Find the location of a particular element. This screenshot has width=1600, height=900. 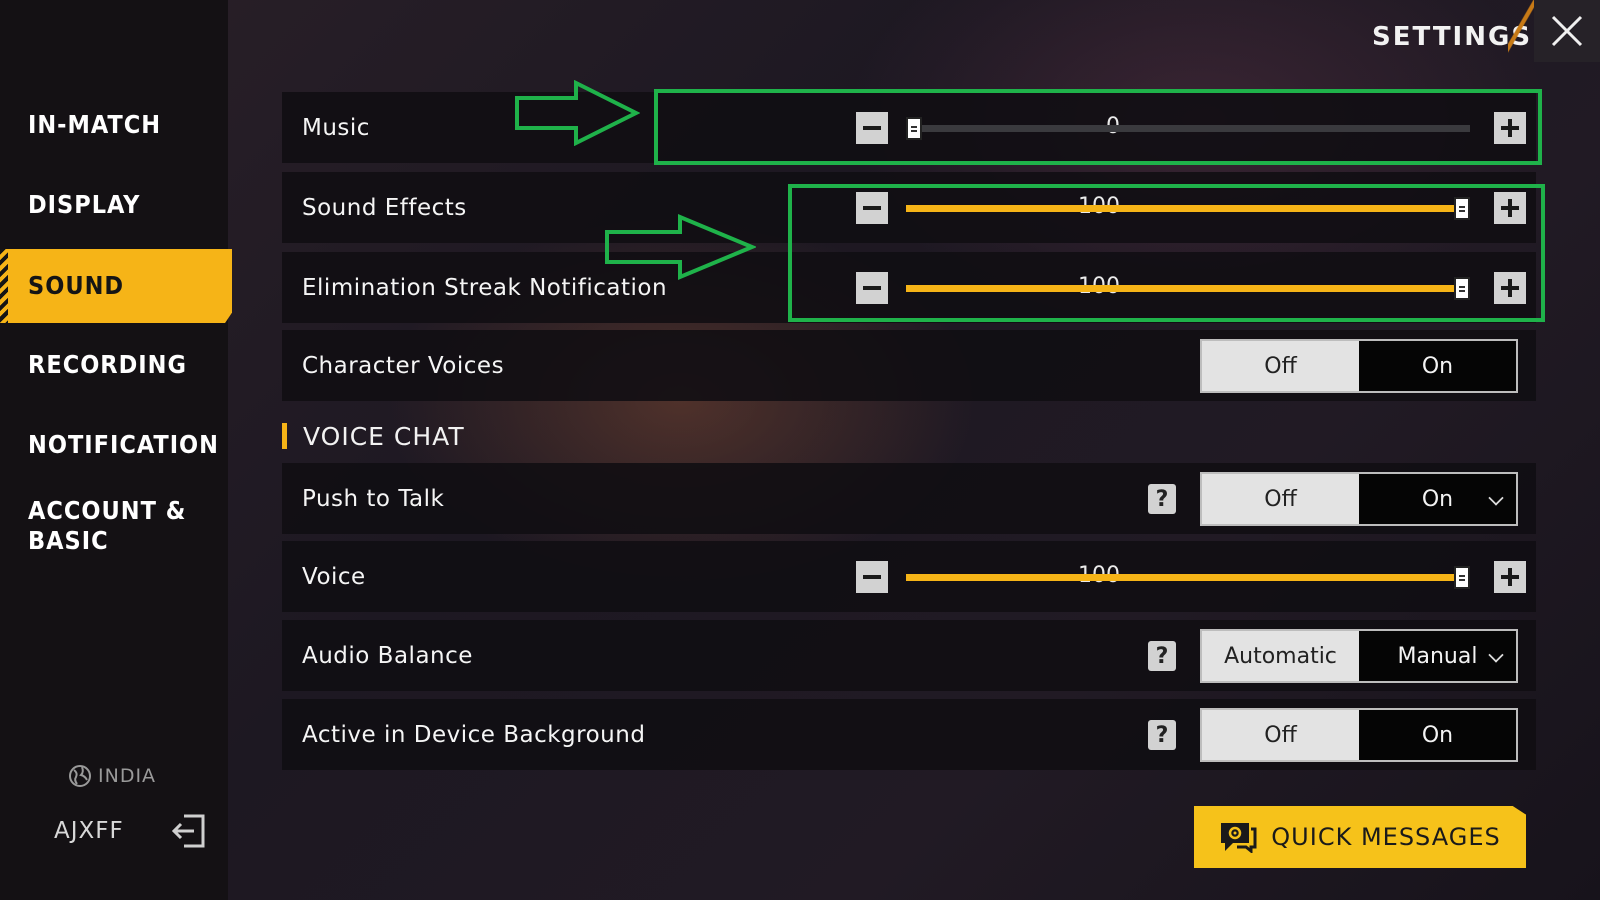

row-character-voices: Character Voices Off On is located at coordinates (909, 365).